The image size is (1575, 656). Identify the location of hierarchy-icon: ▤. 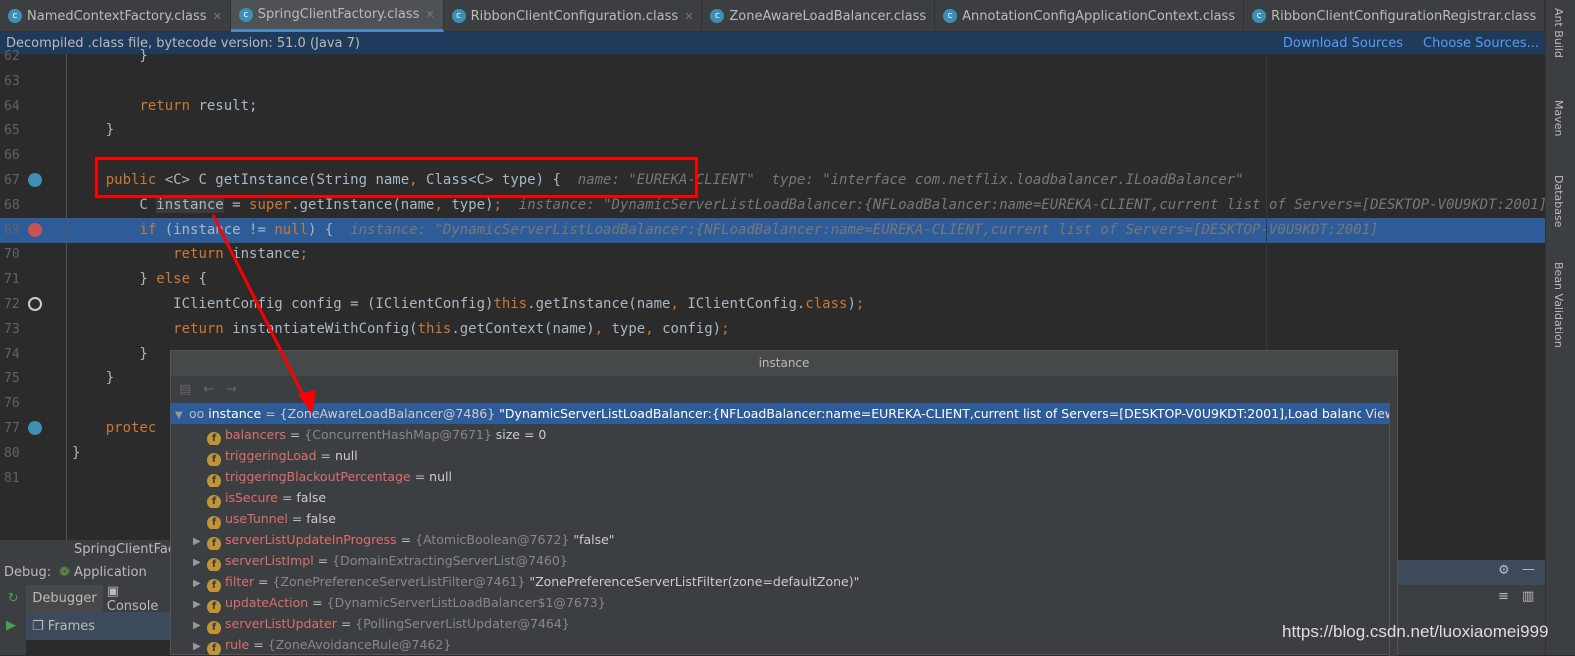
(185, 389).